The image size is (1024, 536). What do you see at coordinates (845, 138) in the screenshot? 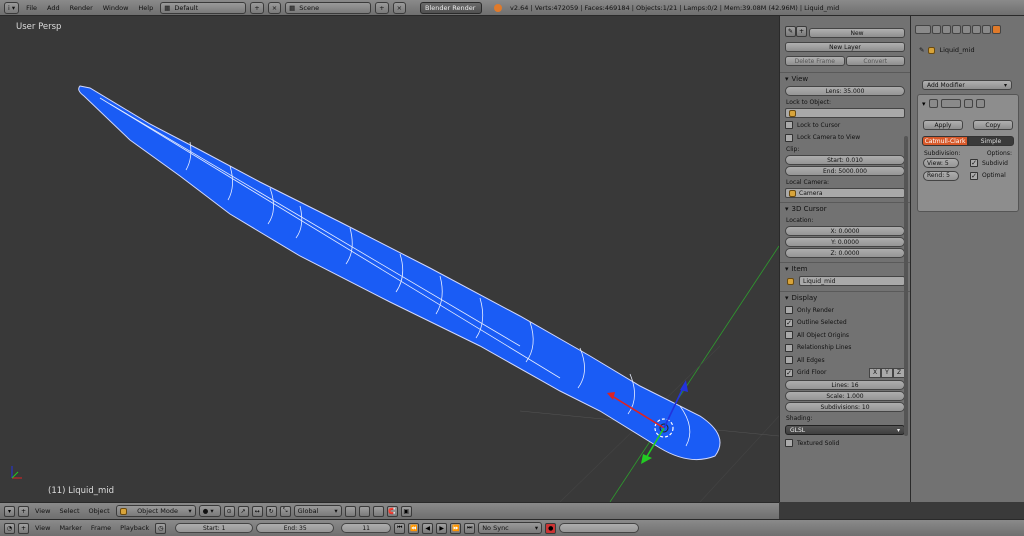
I see `lock-camera-toggle: Lock Camera to View` at bounding box center [845, 138].